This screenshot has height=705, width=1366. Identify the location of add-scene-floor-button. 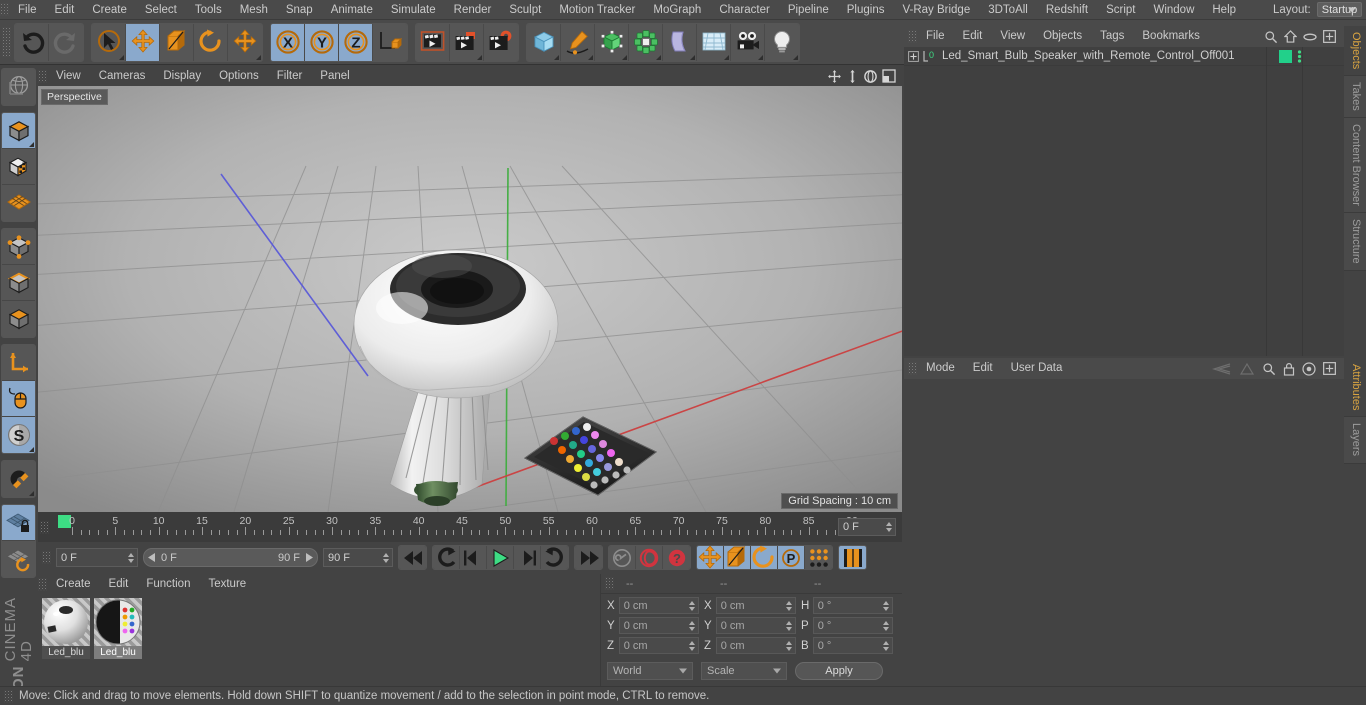
(714, 42).